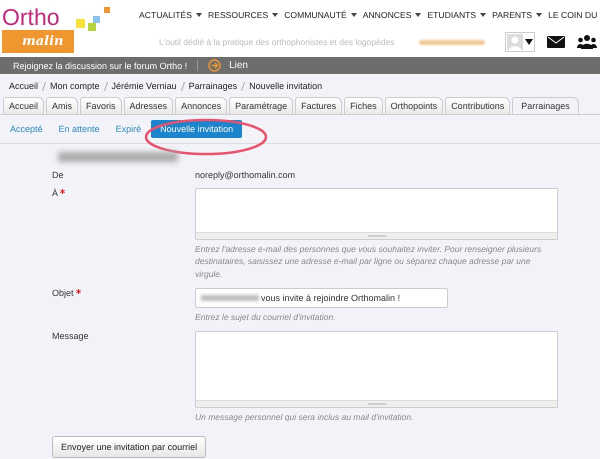 The height and width of the screenshot is (459, 600). Describe the element at coordinates (129, 447) in the screenshot. I see `send-invitation-button: Envoyer une invitation par courriel` at that location.